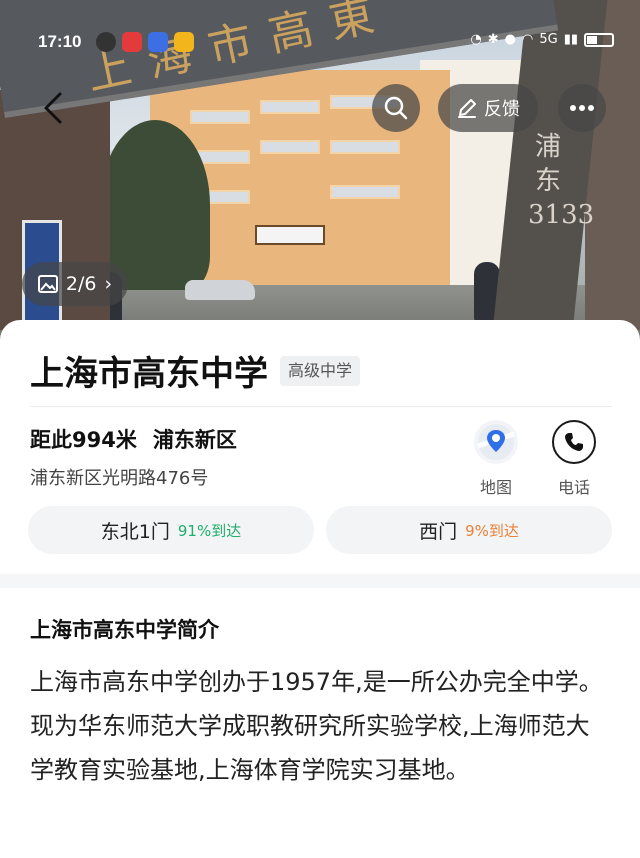 The width and height of the screenshot is (640, 858). What do you see at coordinates (570, 39) in the screenshot?
I see `signal-icon: ▮▮` at bounding box center [570, 39].